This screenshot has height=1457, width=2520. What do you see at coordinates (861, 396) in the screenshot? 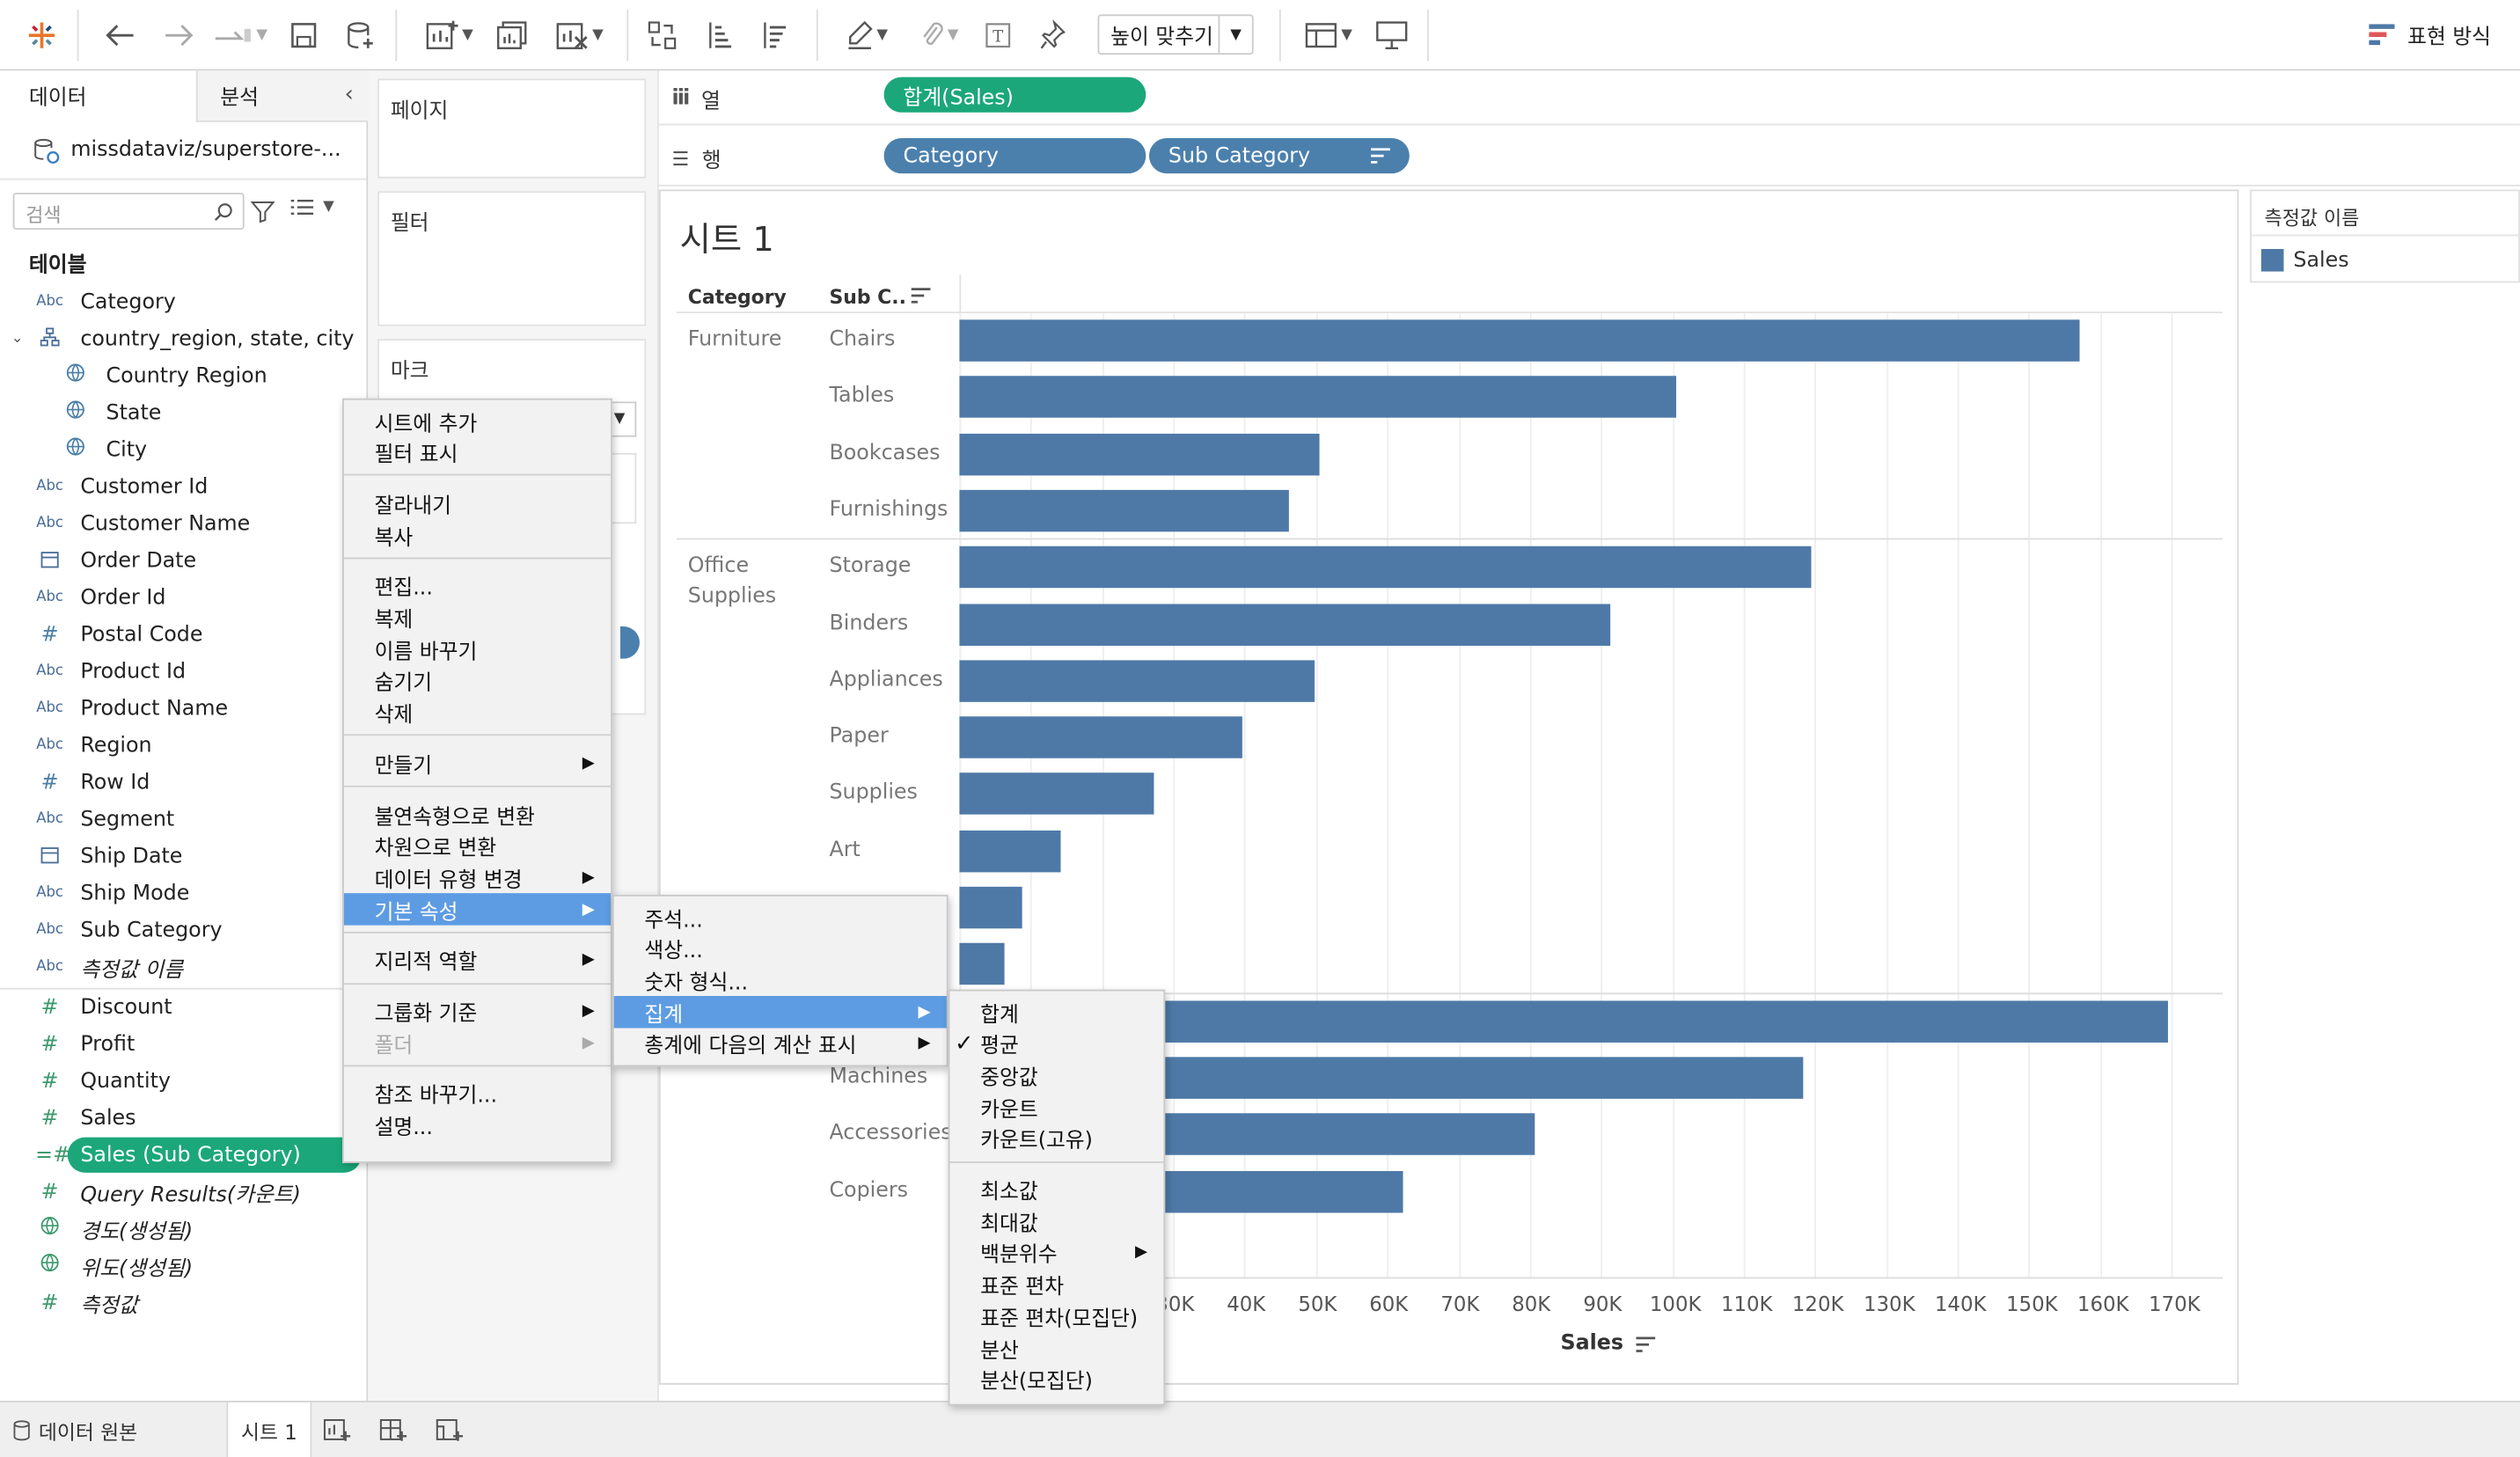
I see `subcategory-label-tables: Tables` at bounding box center [861, 396].